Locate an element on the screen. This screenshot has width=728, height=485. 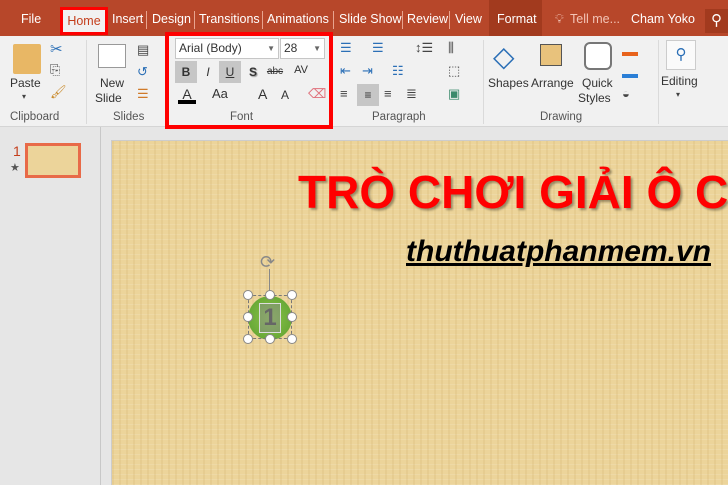
tab-design: Design is located at coordinates (171, 19).